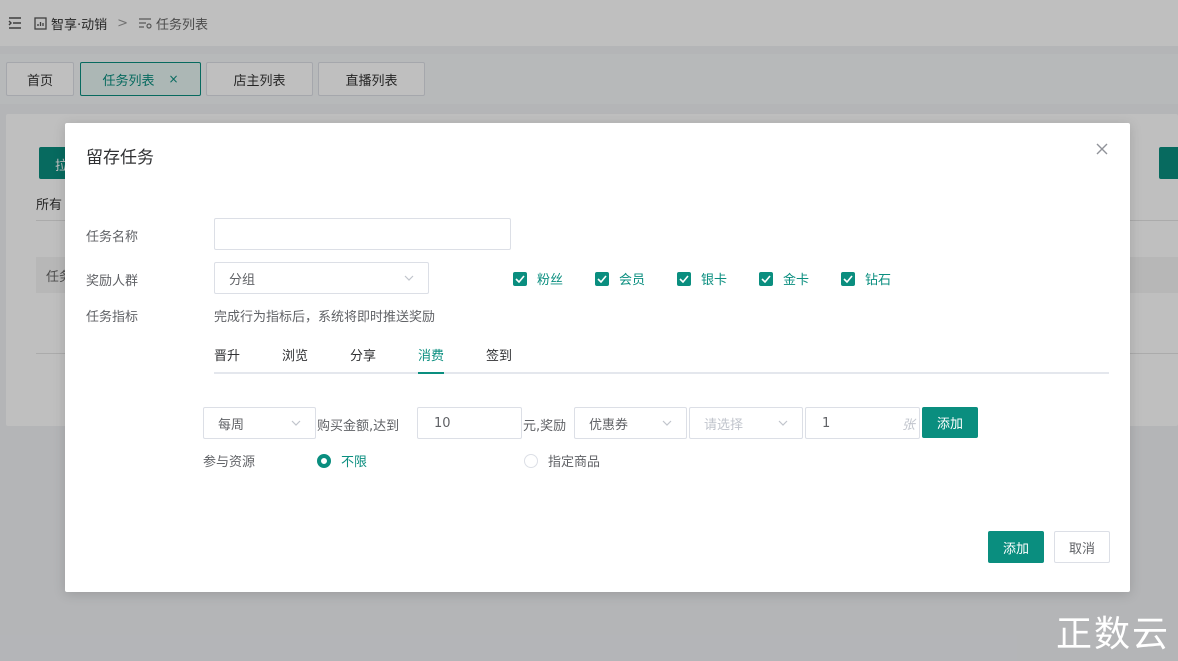  What do you see at coordinates (714, 280) in the screenshot?
I see `checkbox-label: 银卡` at bounding box center [714, 280].